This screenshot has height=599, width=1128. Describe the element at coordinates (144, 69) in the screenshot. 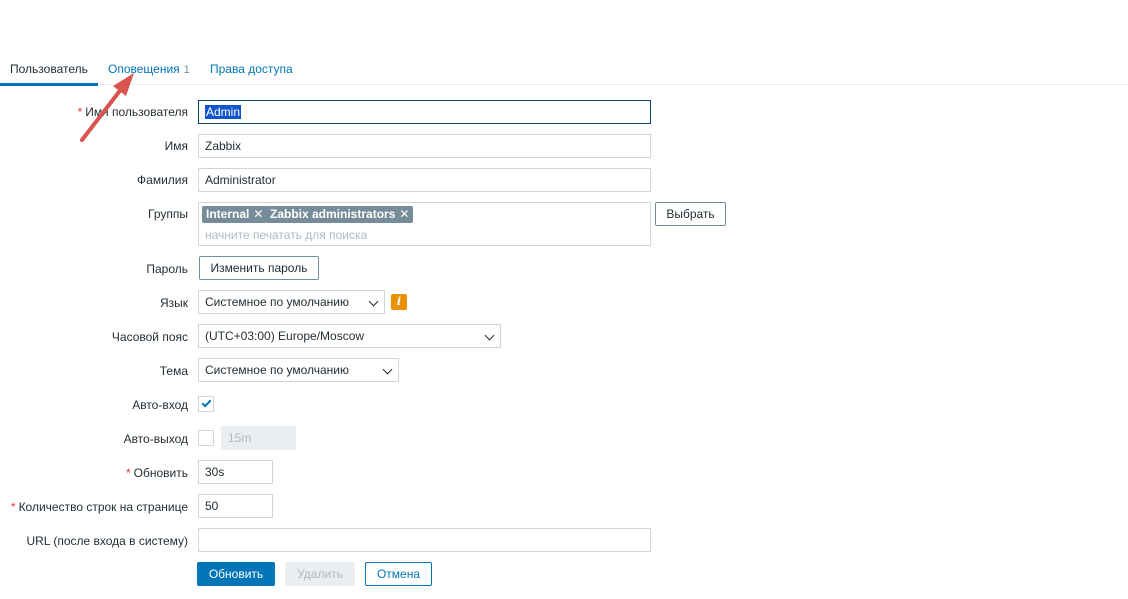

I see `tab-notifications-label: Оповещения` at that location.